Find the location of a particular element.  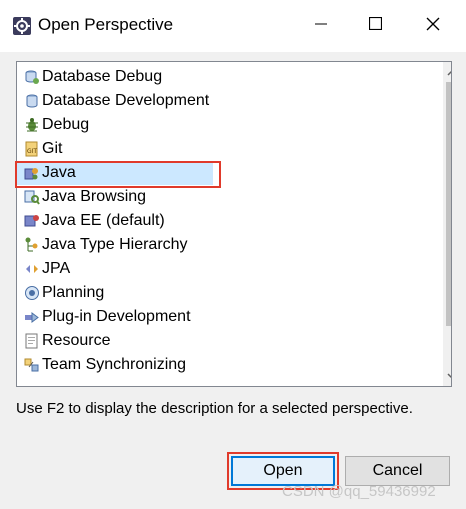

perspective-label: Debug is located at coordinates (66, 124).